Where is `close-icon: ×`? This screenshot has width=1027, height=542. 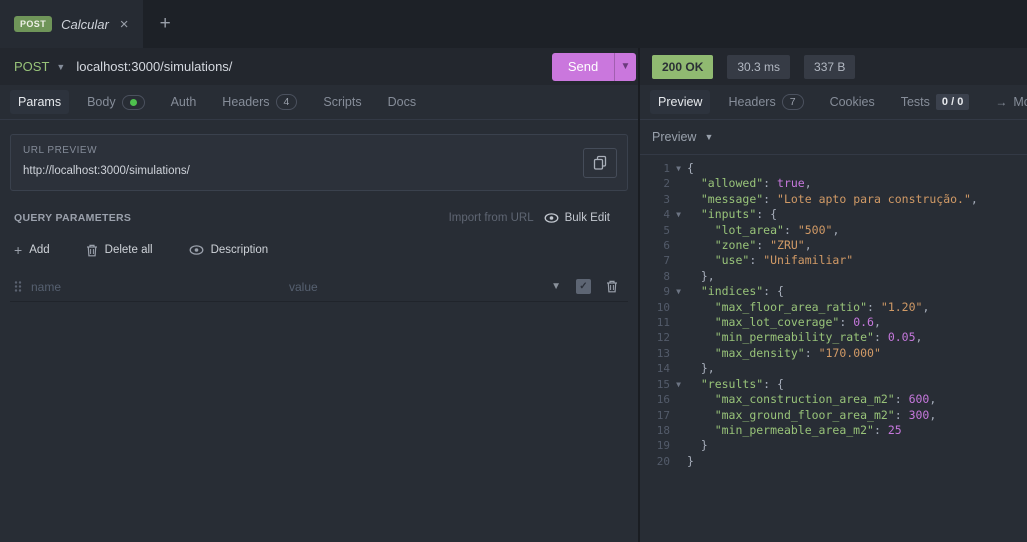
close-icon: × is located at coordinates (124, 24).